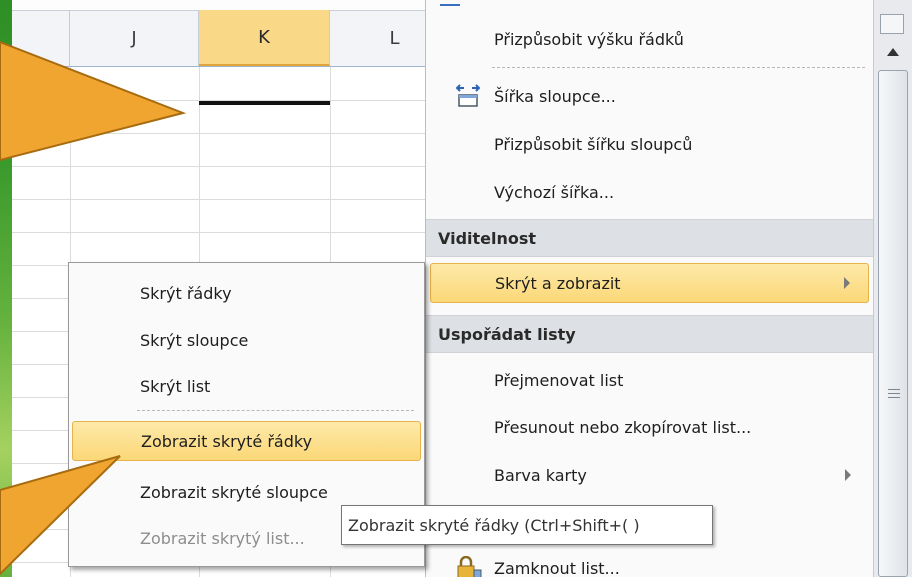 This screenshot has height=577, width=912. I want to click on section-organize-sheets: Uspořádat listy, so click(649, 334).